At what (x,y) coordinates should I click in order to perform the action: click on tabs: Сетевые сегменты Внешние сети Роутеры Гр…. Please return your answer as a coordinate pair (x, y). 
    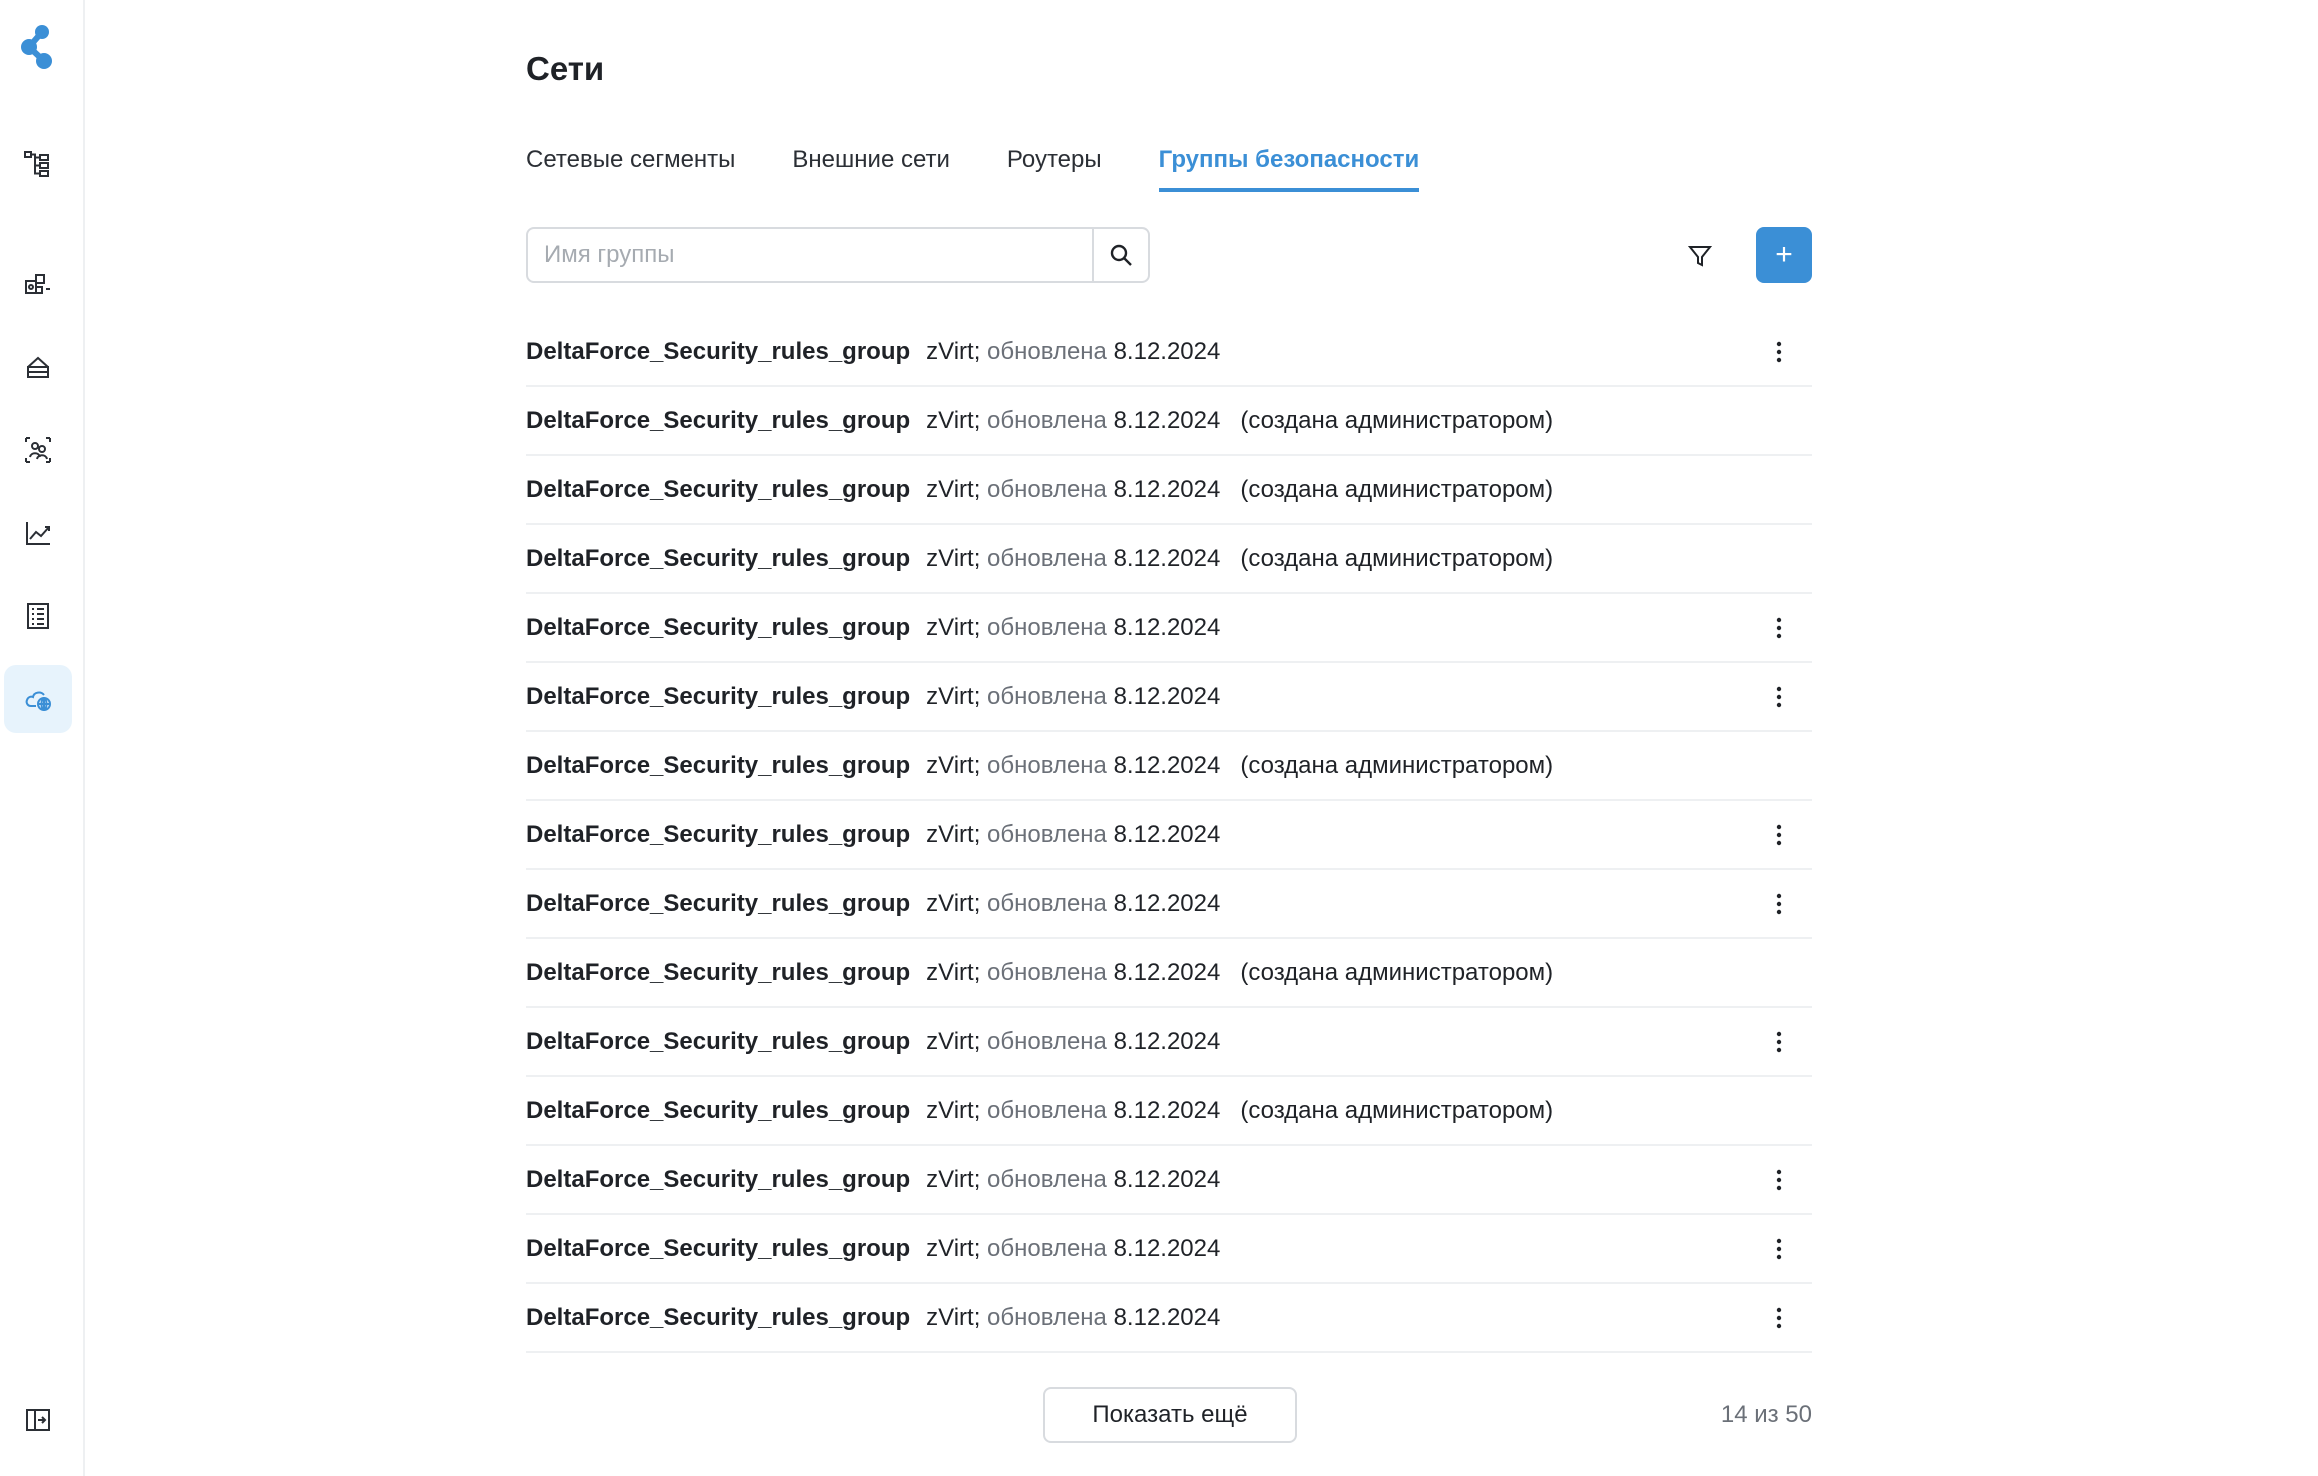
    Looking at the image, I should click on (1001, 170).